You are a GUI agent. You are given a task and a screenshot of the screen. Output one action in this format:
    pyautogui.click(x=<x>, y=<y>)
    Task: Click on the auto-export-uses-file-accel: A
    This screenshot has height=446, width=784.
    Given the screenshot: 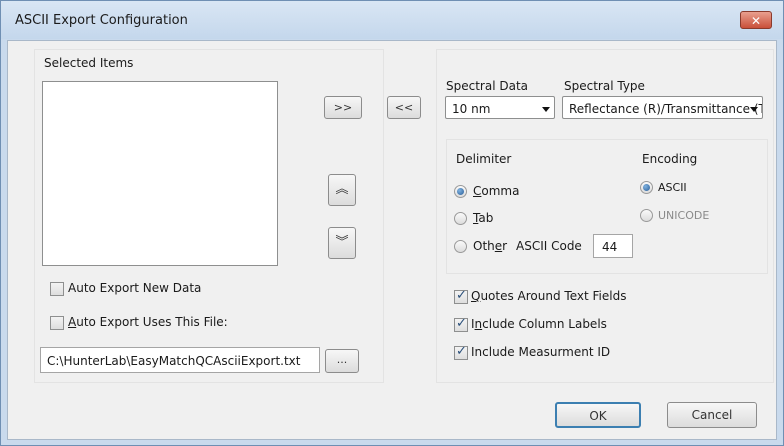 What is the action you would take?
    pyautogui.click(x=72, y=322)
    